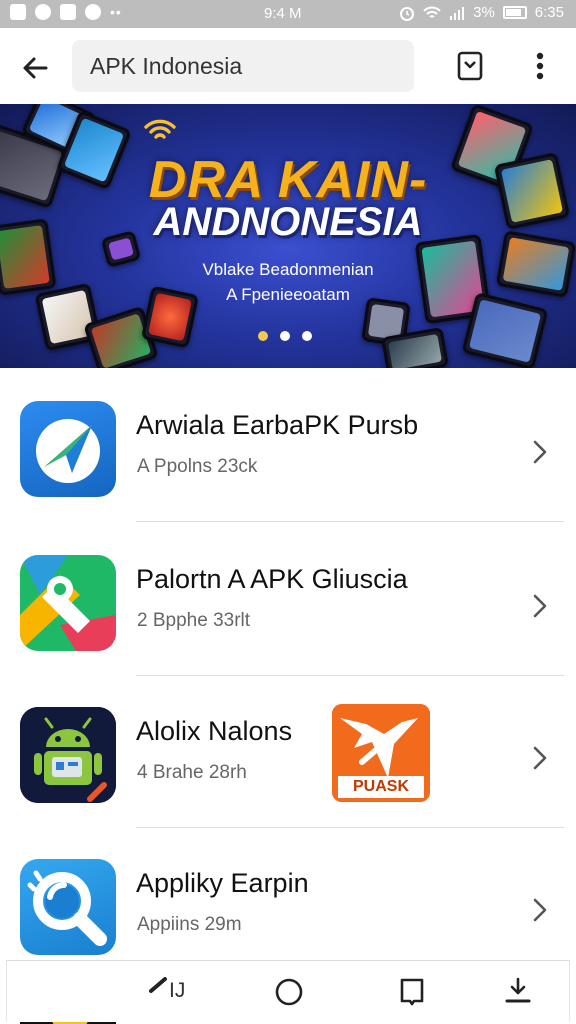 The height and width of the screenshot is (1024, 576). I want to click on status-notifications: ••, so click(66, 12).